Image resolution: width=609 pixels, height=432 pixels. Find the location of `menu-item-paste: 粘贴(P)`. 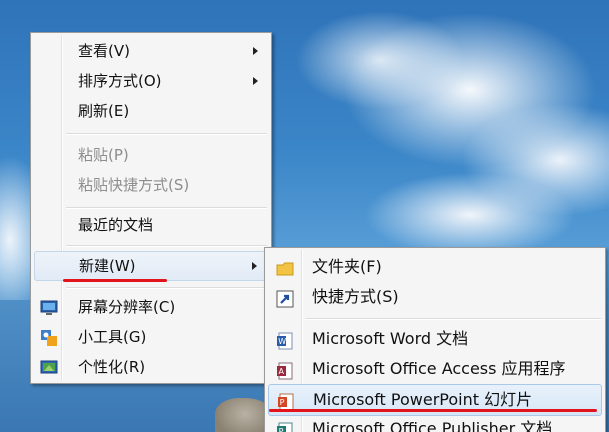

menu-item-paste: 粘贴(P) is located at coordinates (151, 155).